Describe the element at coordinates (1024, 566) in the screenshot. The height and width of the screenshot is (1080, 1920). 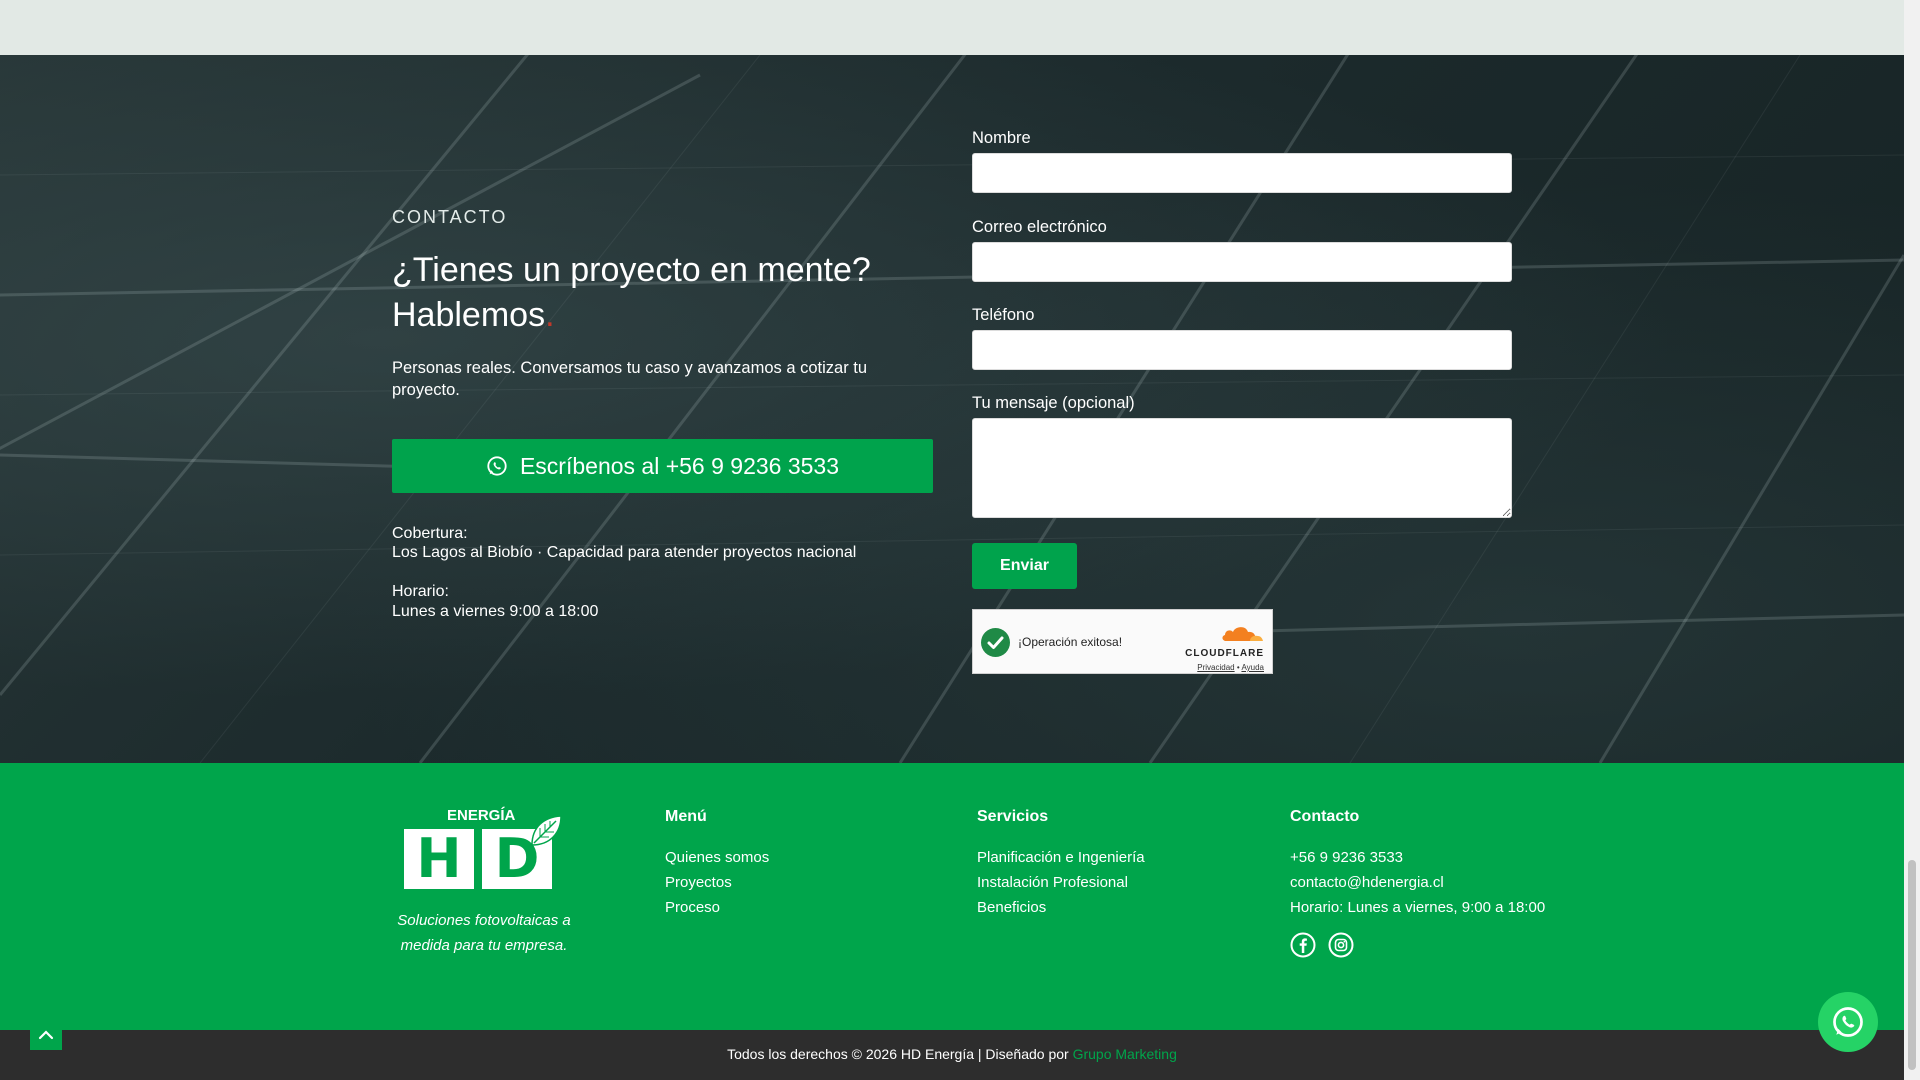
I see `submit-button: Enviar` at that location.